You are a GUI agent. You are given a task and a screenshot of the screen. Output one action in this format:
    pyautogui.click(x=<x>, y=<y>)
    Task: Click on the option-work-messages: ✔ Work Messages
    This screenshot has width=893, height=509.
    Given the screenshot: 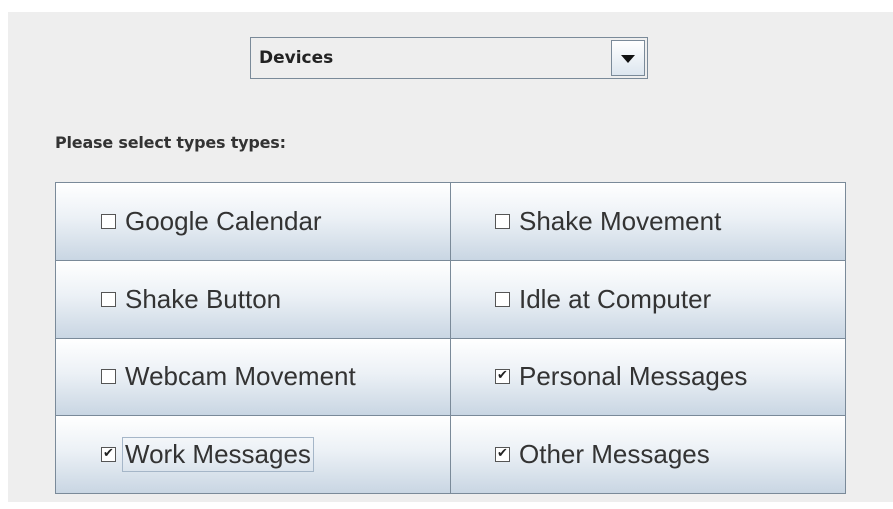 What is the action you would take?
    pyautogui.click(x=253, y=454)
    